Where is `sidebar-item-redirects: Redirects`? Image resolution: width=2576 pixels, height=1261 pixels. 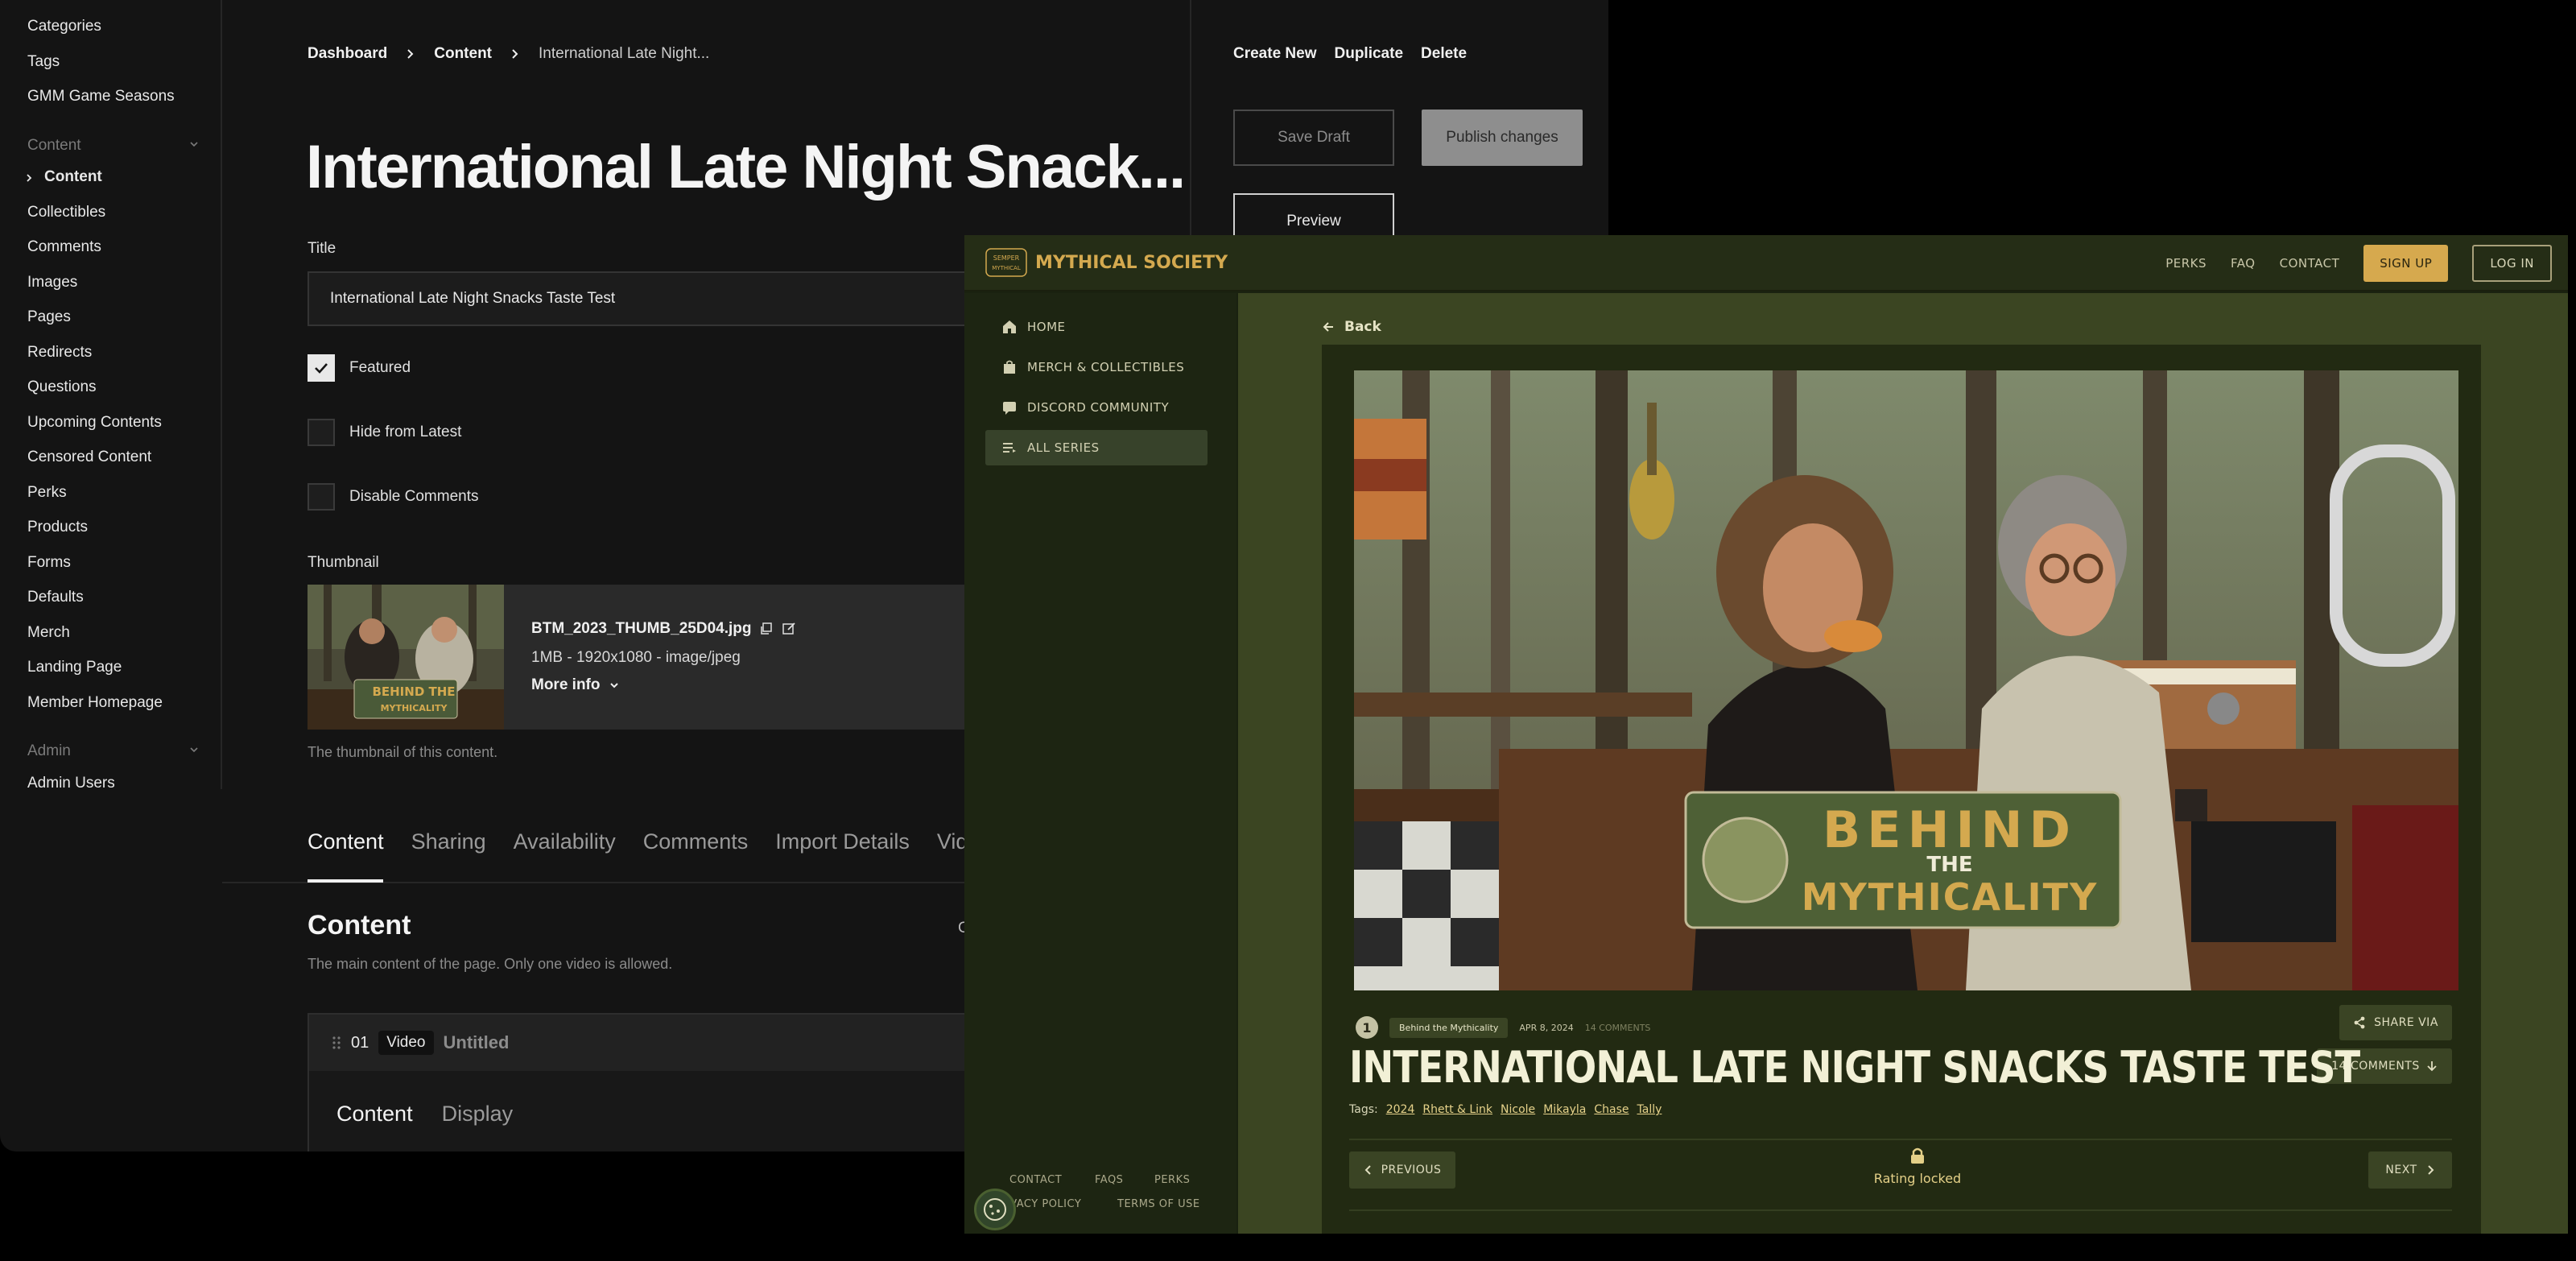
sidebar-item-redirects: Redirects is located at coordinates (59, 353).